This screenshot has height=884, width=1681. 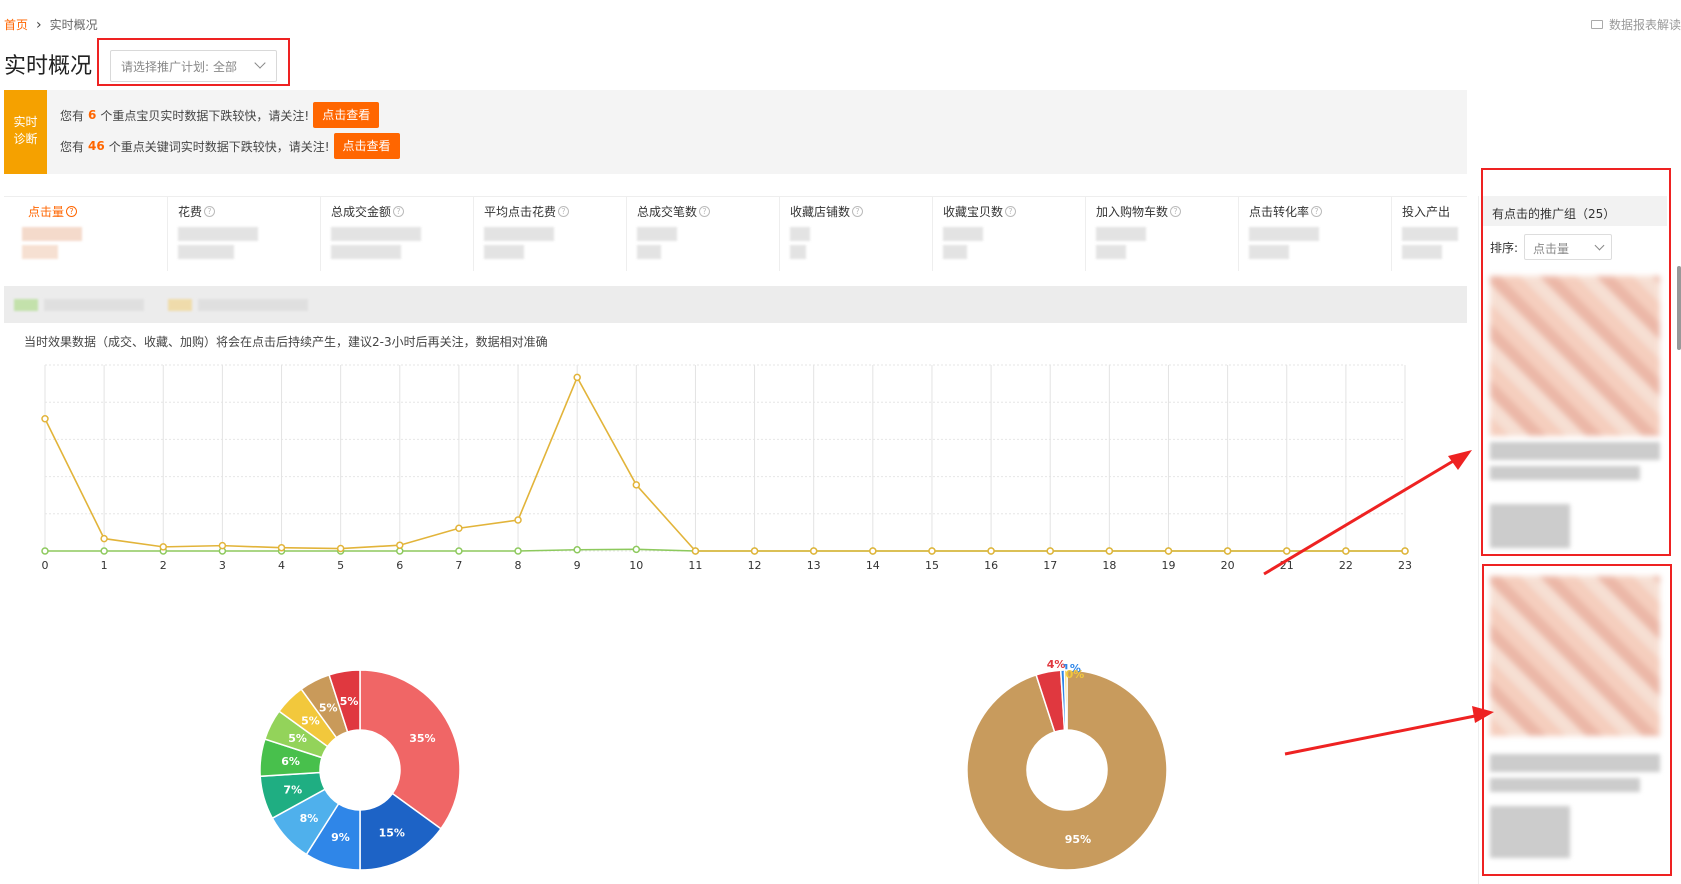 What do you see at coordinates (422, 738) in the screenshot?
I see `slice-label: 35%` at bounding box center [422, 738].